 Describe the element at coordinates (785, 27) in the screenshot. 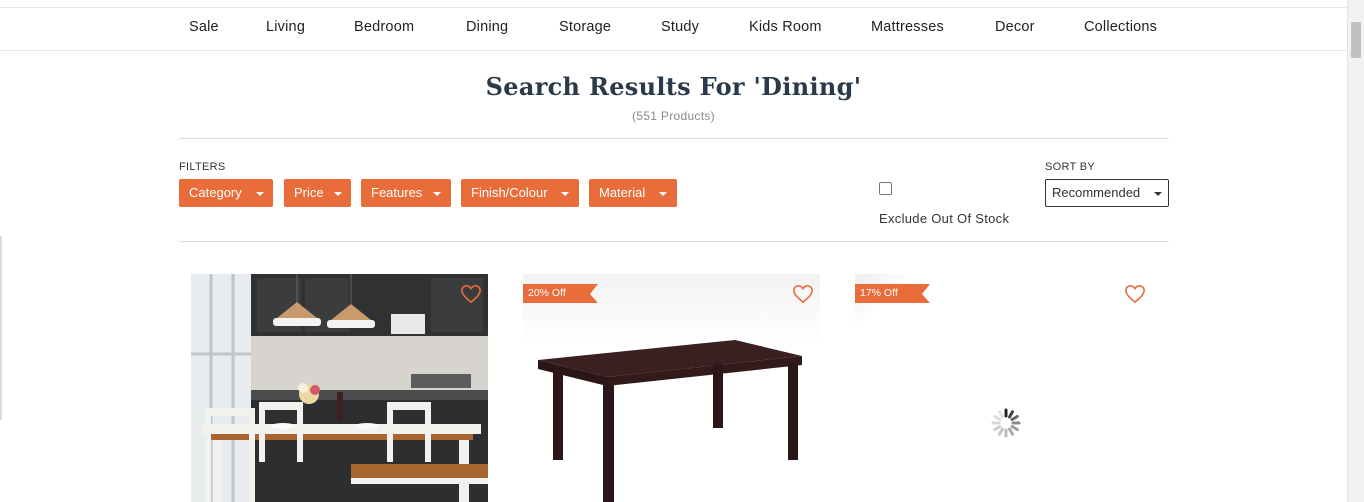

I see `nav-item-kids-room: Kids Room` at that location.